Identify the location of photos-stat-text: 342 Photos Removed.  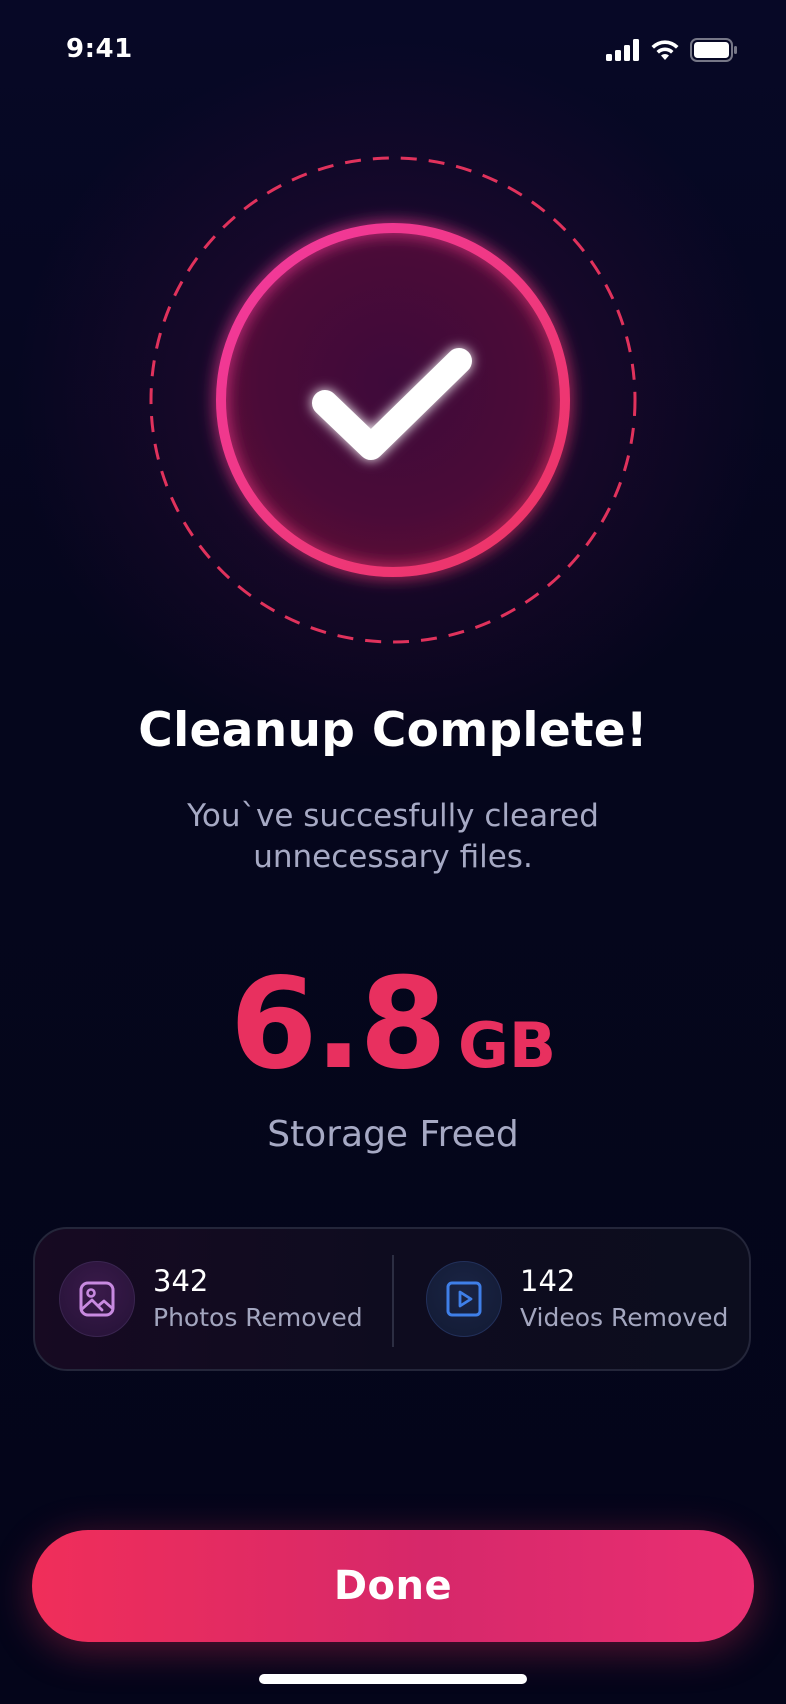
(258, 1299).